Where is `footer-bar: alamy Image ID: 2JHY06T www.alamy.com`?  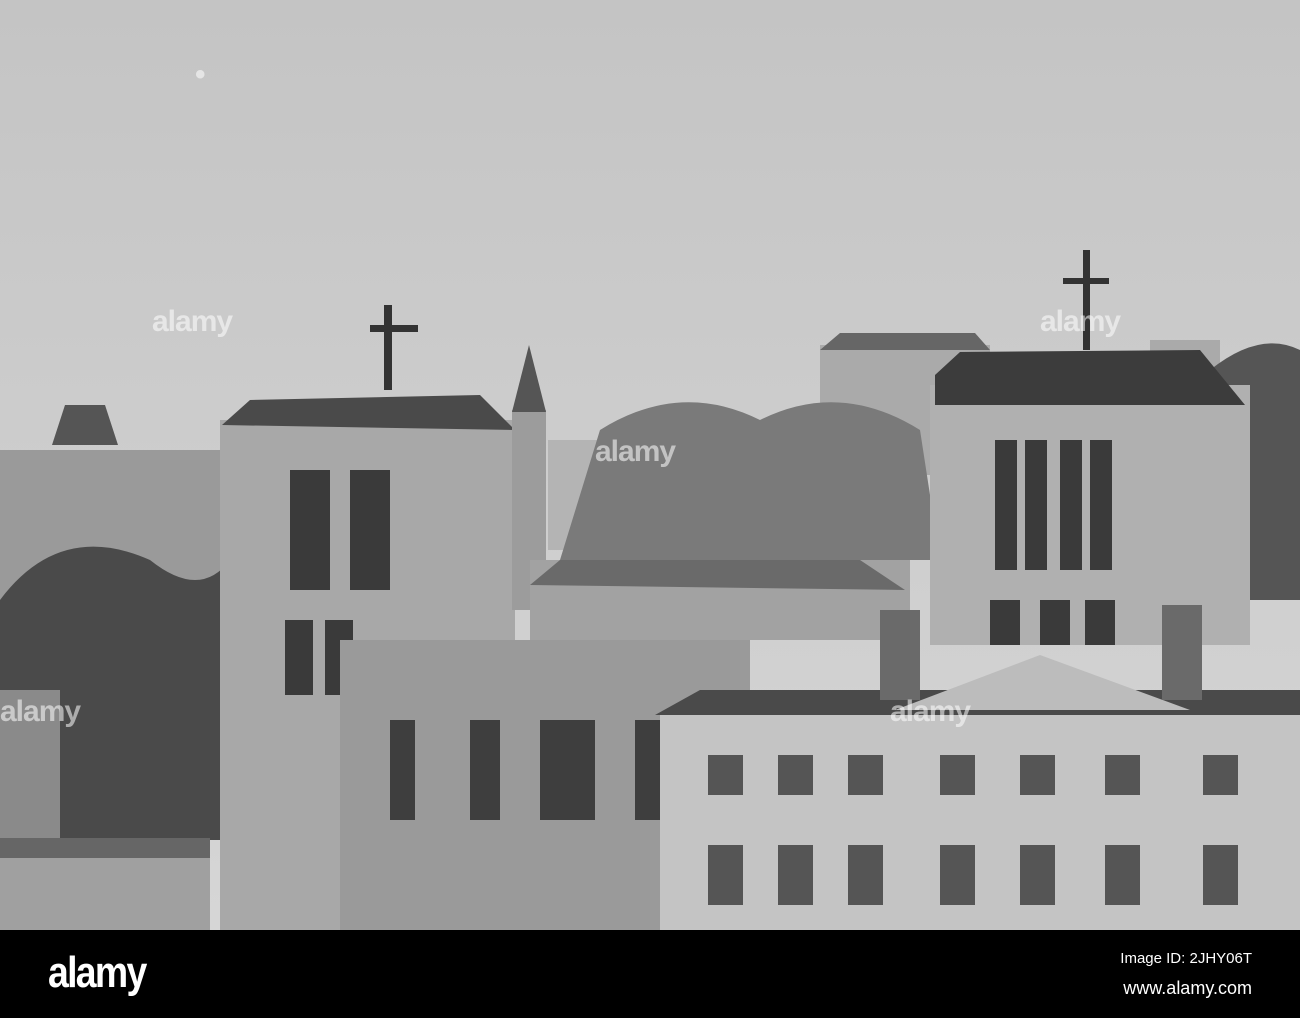 footer-bar: alamy Image ID: 2JHY06T www.alamy.com is located at coordinates (650, 974).